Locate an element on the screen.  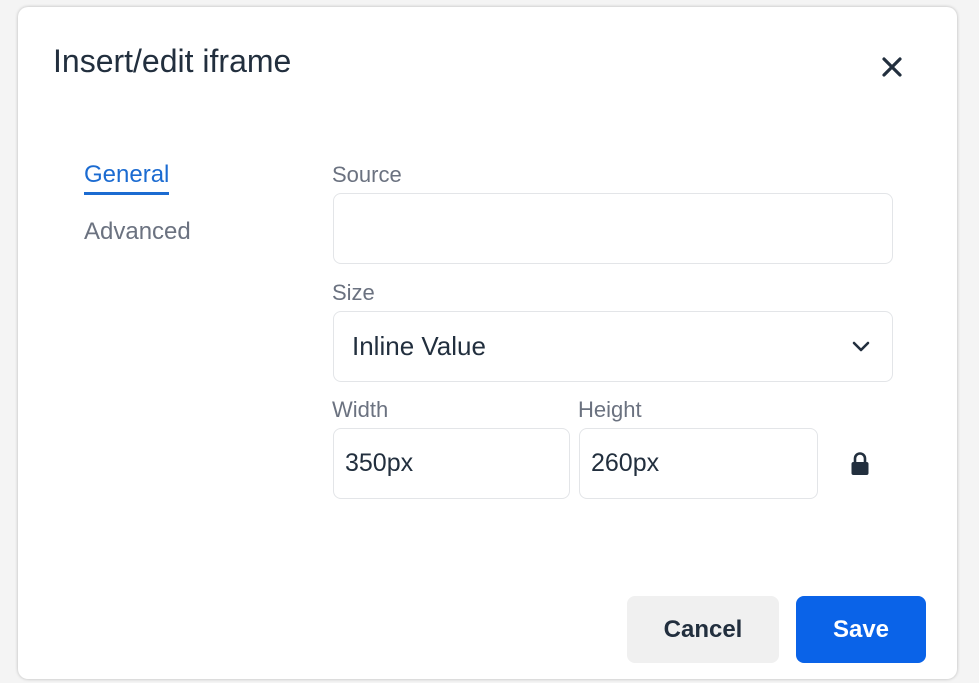
cancel-button: Cancel is located at coordinates (703, 629).